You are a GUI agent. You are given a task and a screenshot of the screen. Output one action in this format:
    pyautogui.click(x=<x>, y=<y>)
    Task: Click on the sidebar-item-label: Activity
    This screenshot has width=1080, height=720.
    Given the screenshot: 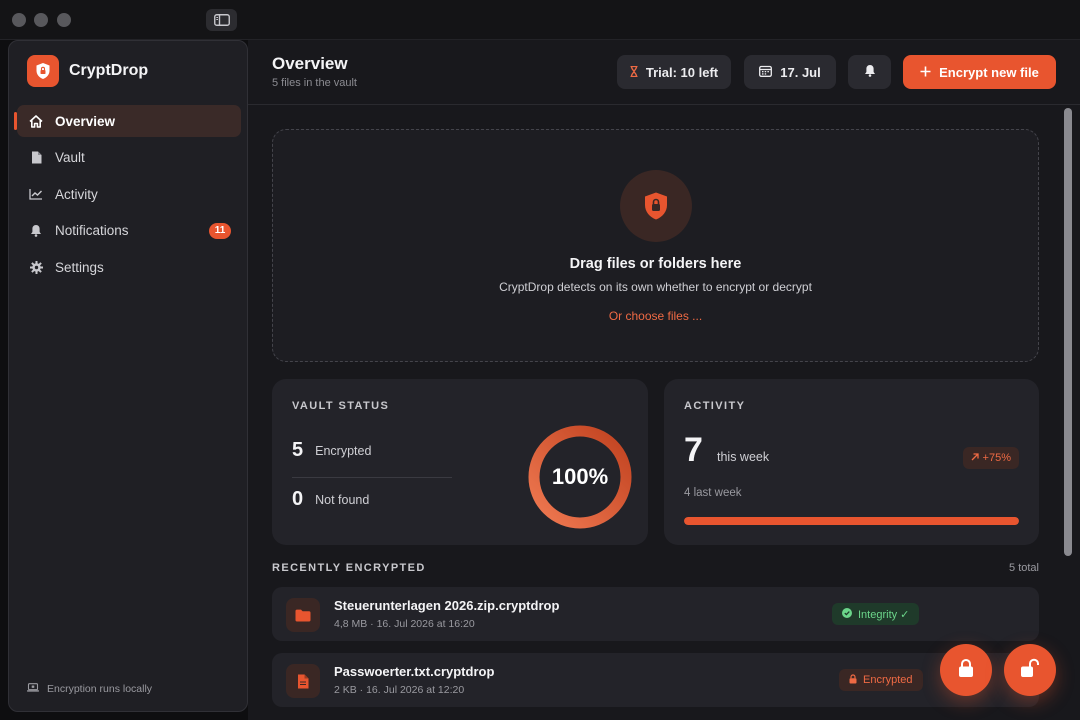 What is the action you would take?
    pyautogui.click(x=76, y=194)
    